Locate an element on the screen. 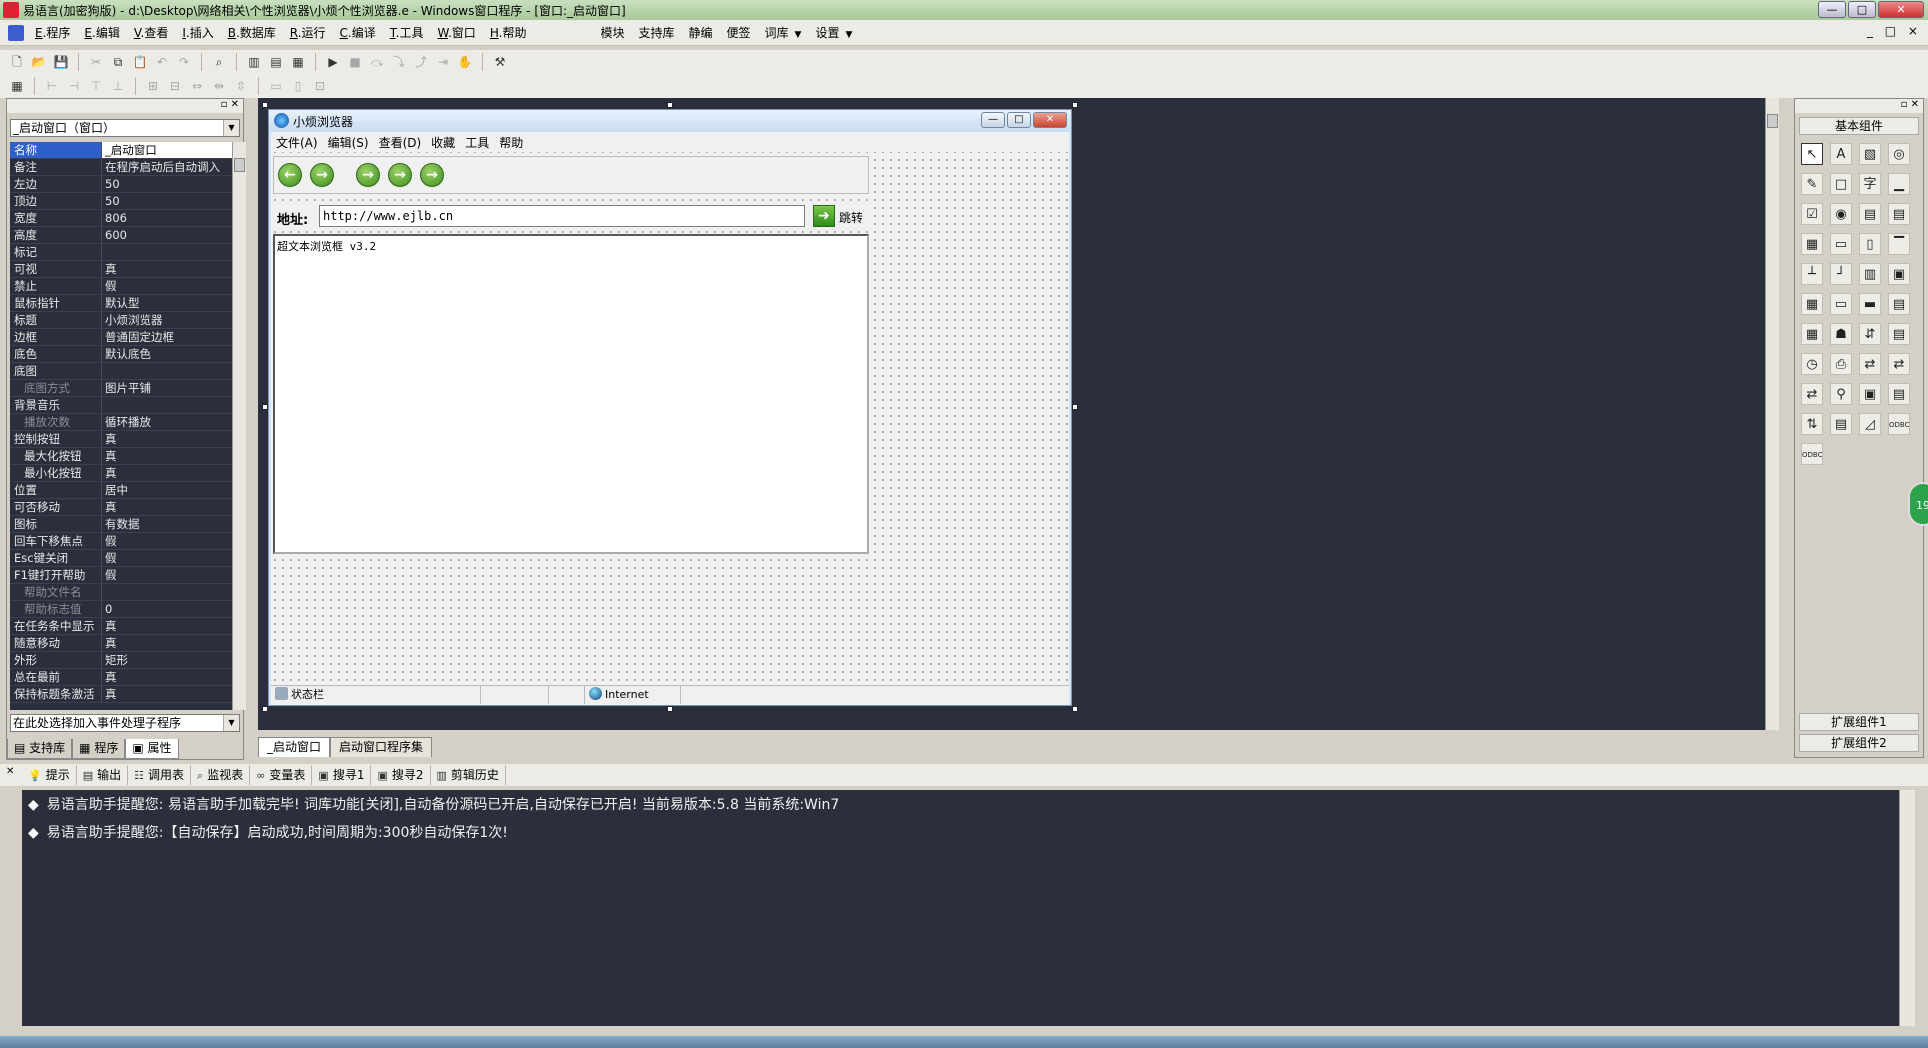  menu-word-lib: 词库 ▼ is located at coordinates (783, 32).